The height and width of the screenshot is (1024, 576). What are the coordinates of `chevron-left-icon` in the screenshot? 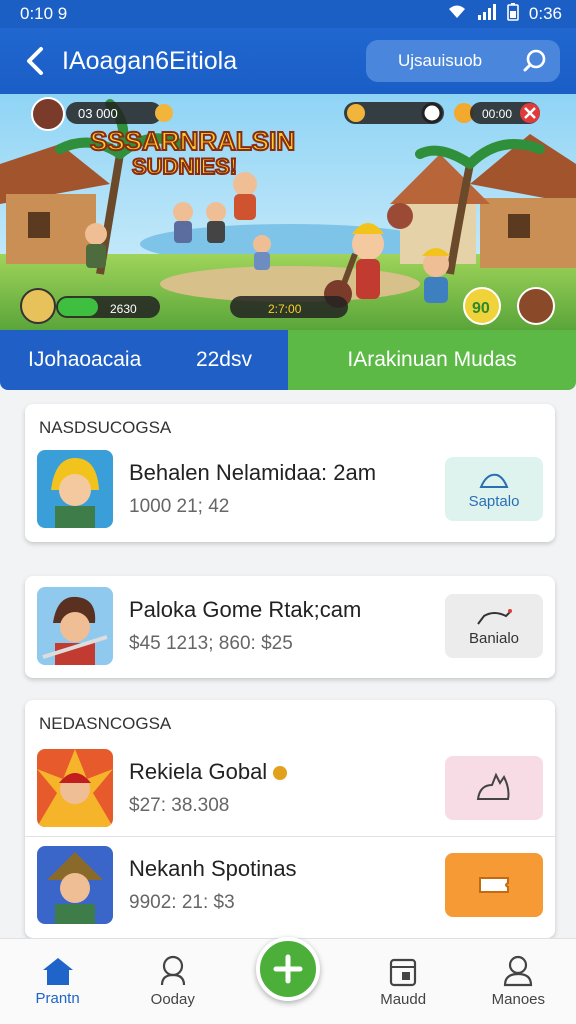 It's located at (35, 61).